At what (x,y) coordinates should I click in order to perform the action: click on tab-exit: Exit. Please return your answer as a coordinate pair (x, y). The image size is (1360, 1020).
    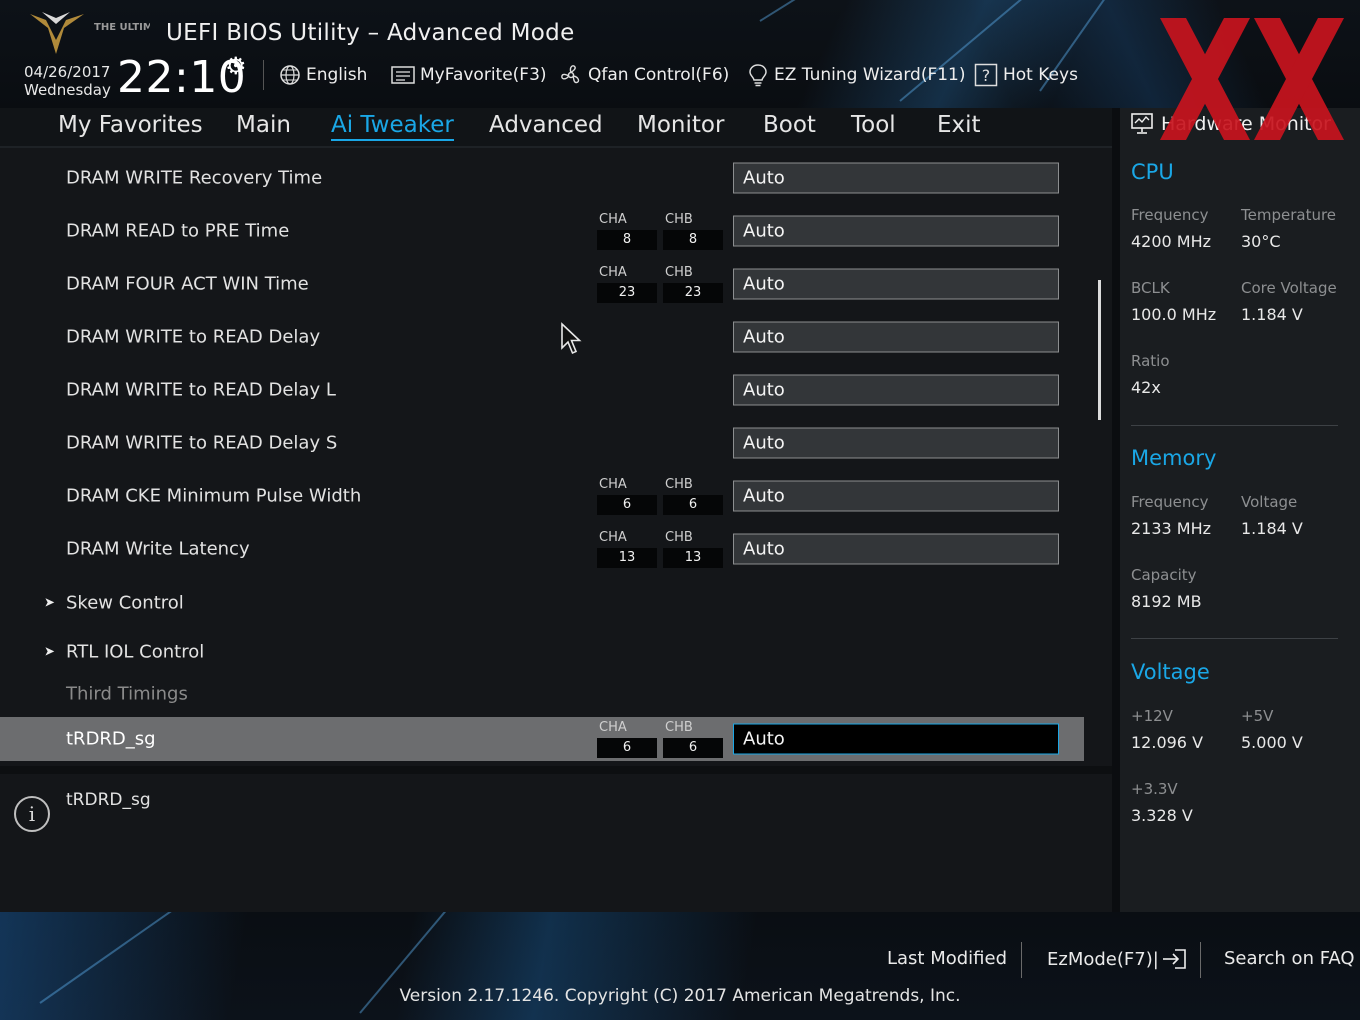
    Looking at the image, I should click on (959, 125).